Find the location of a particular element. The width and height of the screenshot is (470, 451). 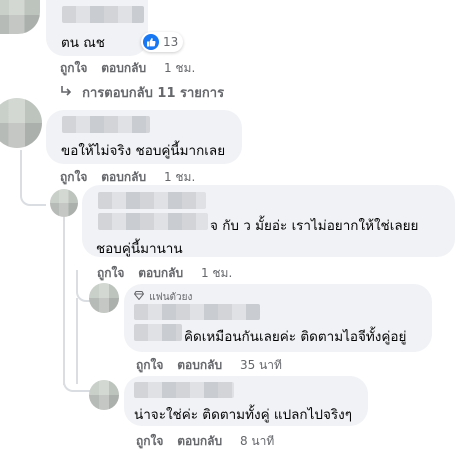

comment-timestamp: 8 นาที is located at coordinates (257, 441).